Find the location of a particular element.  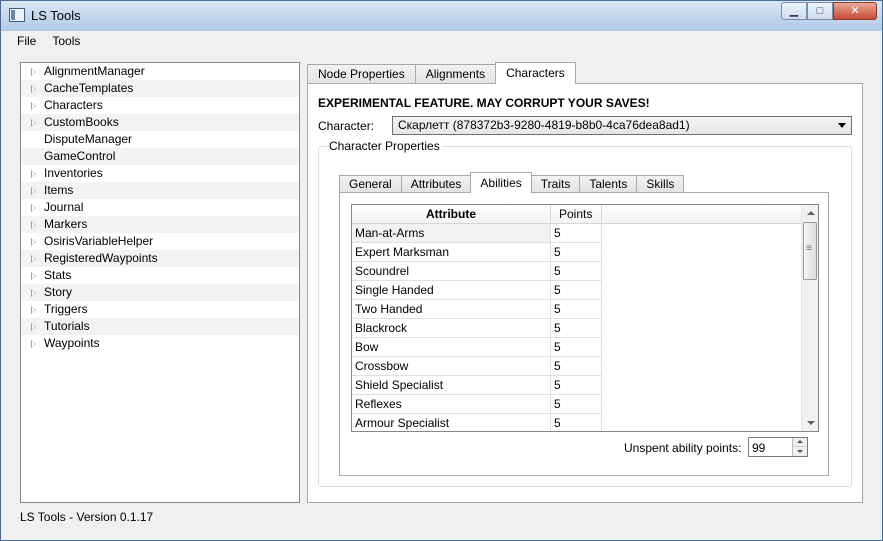

scroll-up-icon is located at coordinates (810, 213).